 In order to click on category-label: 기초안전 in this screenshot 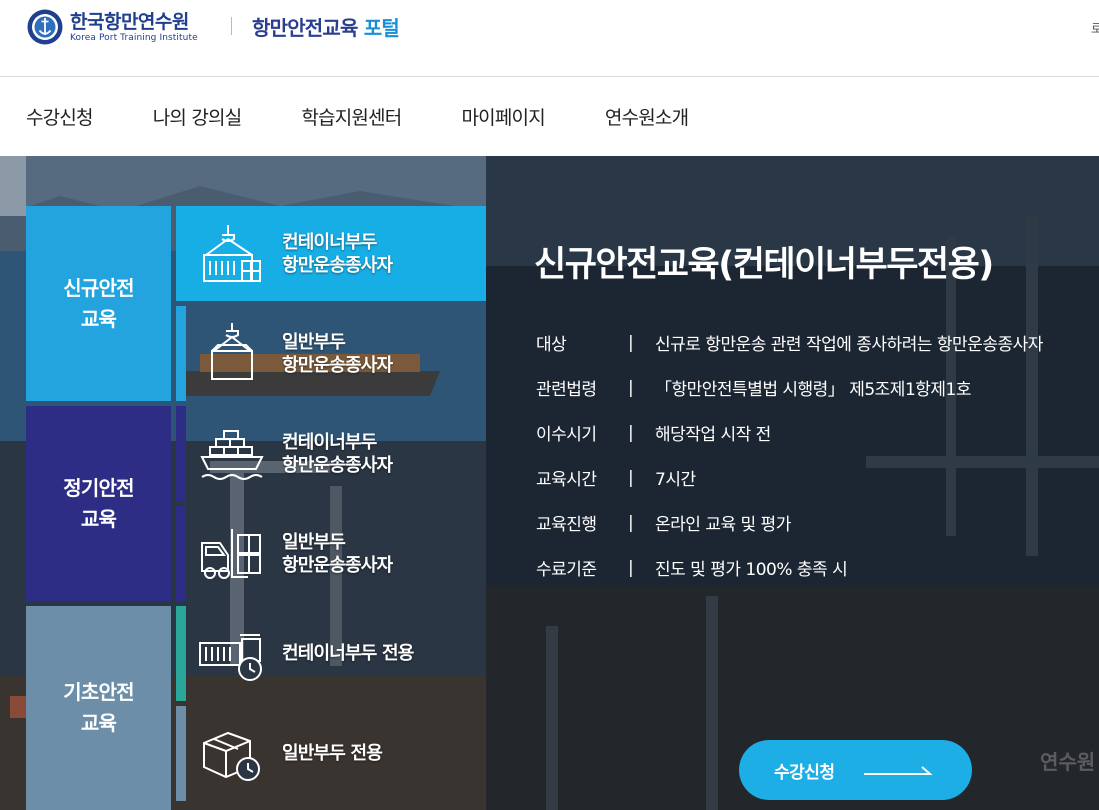, I will do `click(98, 692)`.